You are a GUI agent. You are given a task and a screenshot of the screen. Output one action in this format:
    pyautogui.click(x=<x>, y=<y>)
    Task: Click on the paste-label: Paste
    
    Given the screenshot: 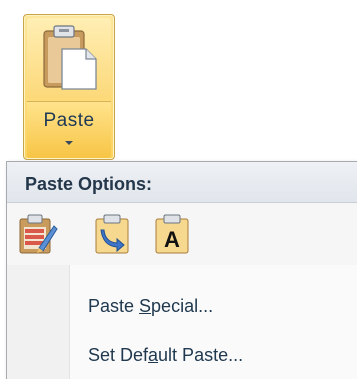 What is the action you would take?
    pyautogui.click(x=69, y=120)
    